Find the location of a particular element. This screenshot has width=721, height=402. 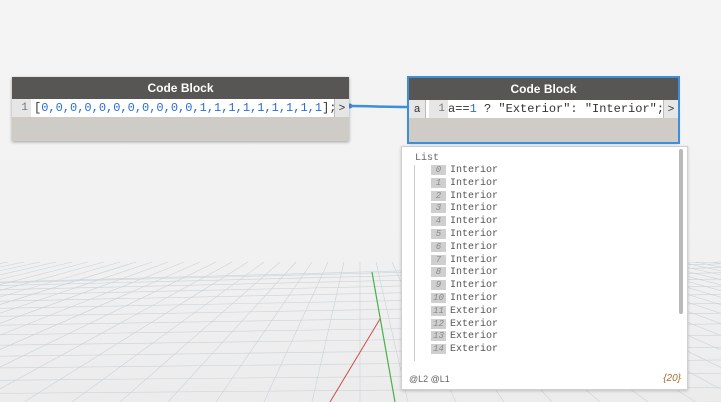

code-list-values: 0,0,0,0,0,0,0,0,0,0,0,1,1,1,1,1,1,1,1,1 is located at coordinates (182, 108).